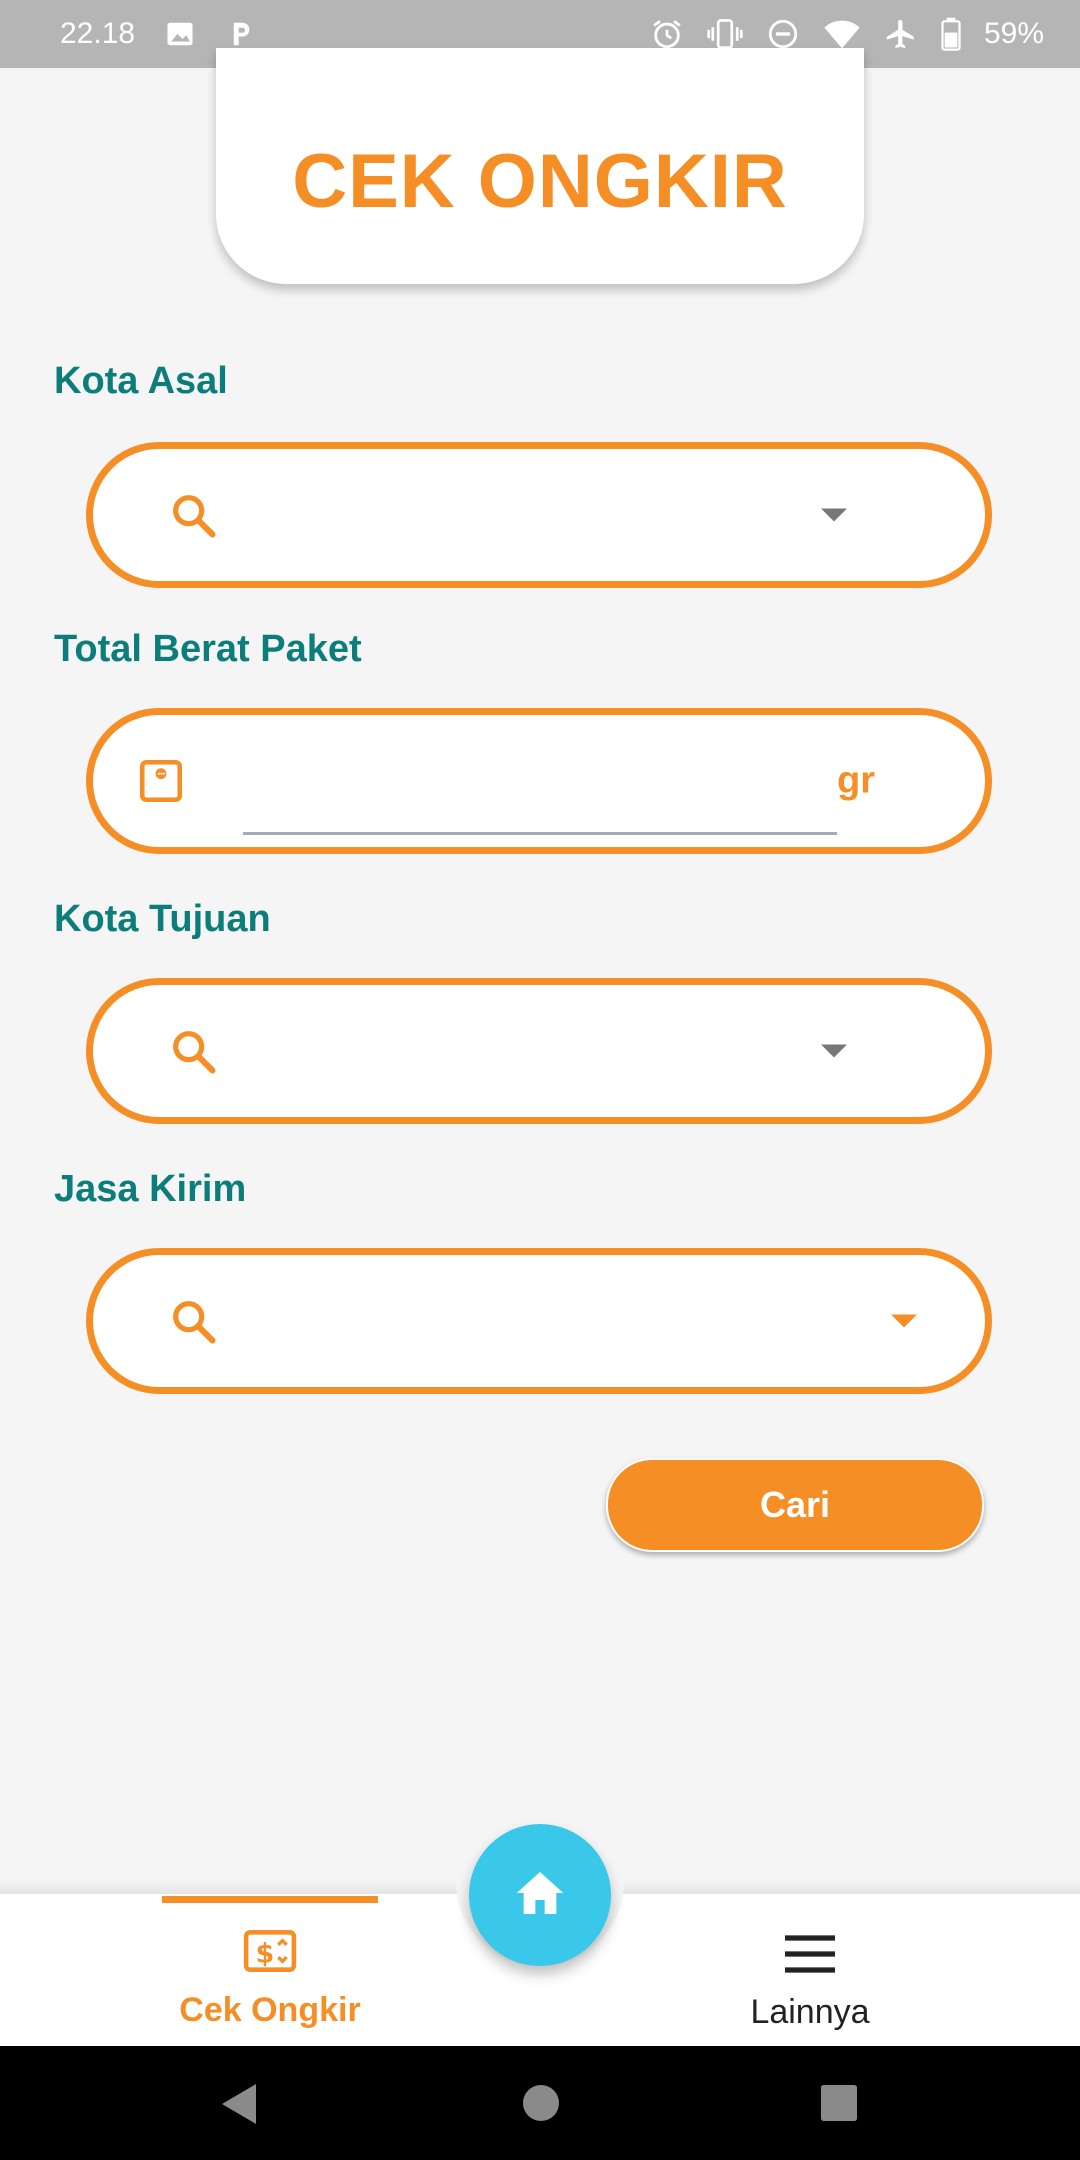  I want to click on header-card: CEK ONGKIR, so click(540, 166).